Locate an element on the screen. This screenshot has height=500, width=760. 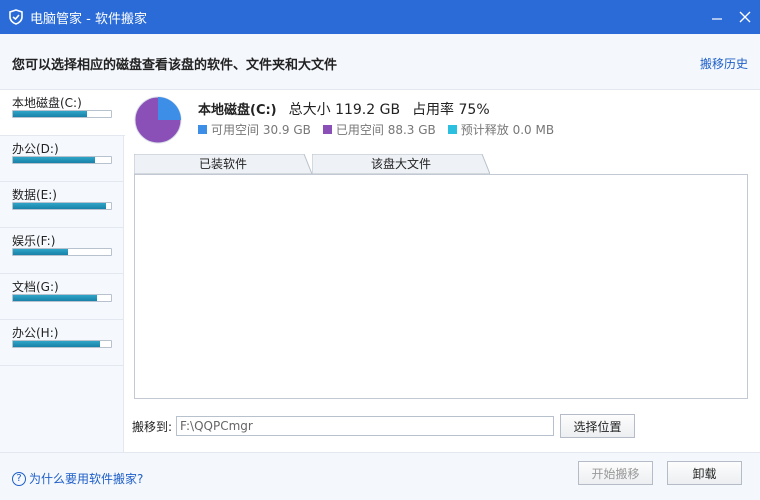
title-bar: 电脑管家 - 软件搬家 is located at coordinates (380, 17).